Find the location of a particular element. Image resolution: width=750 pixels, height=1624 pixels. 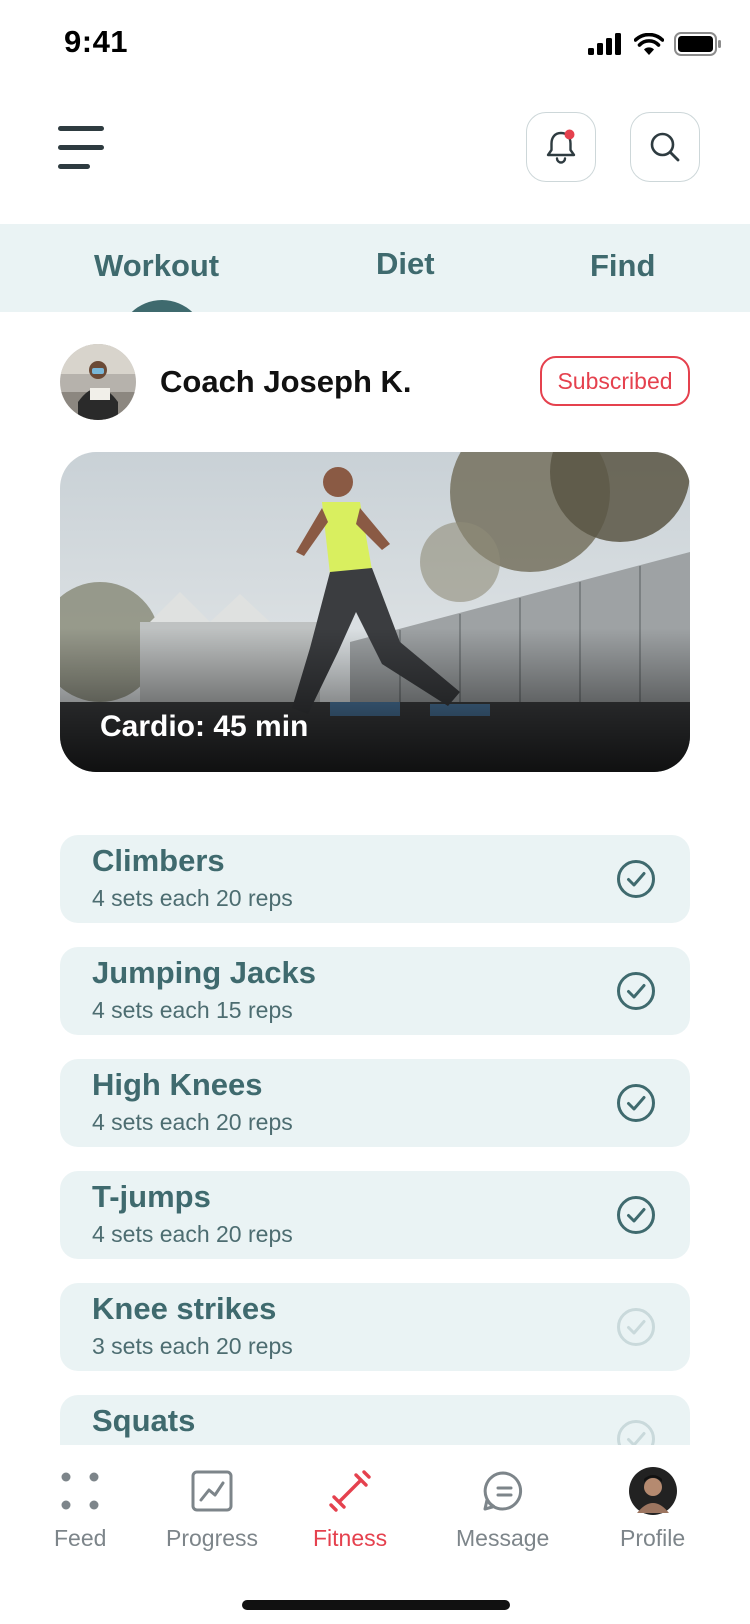

feed-icon is located at coordinates (80, 1491).